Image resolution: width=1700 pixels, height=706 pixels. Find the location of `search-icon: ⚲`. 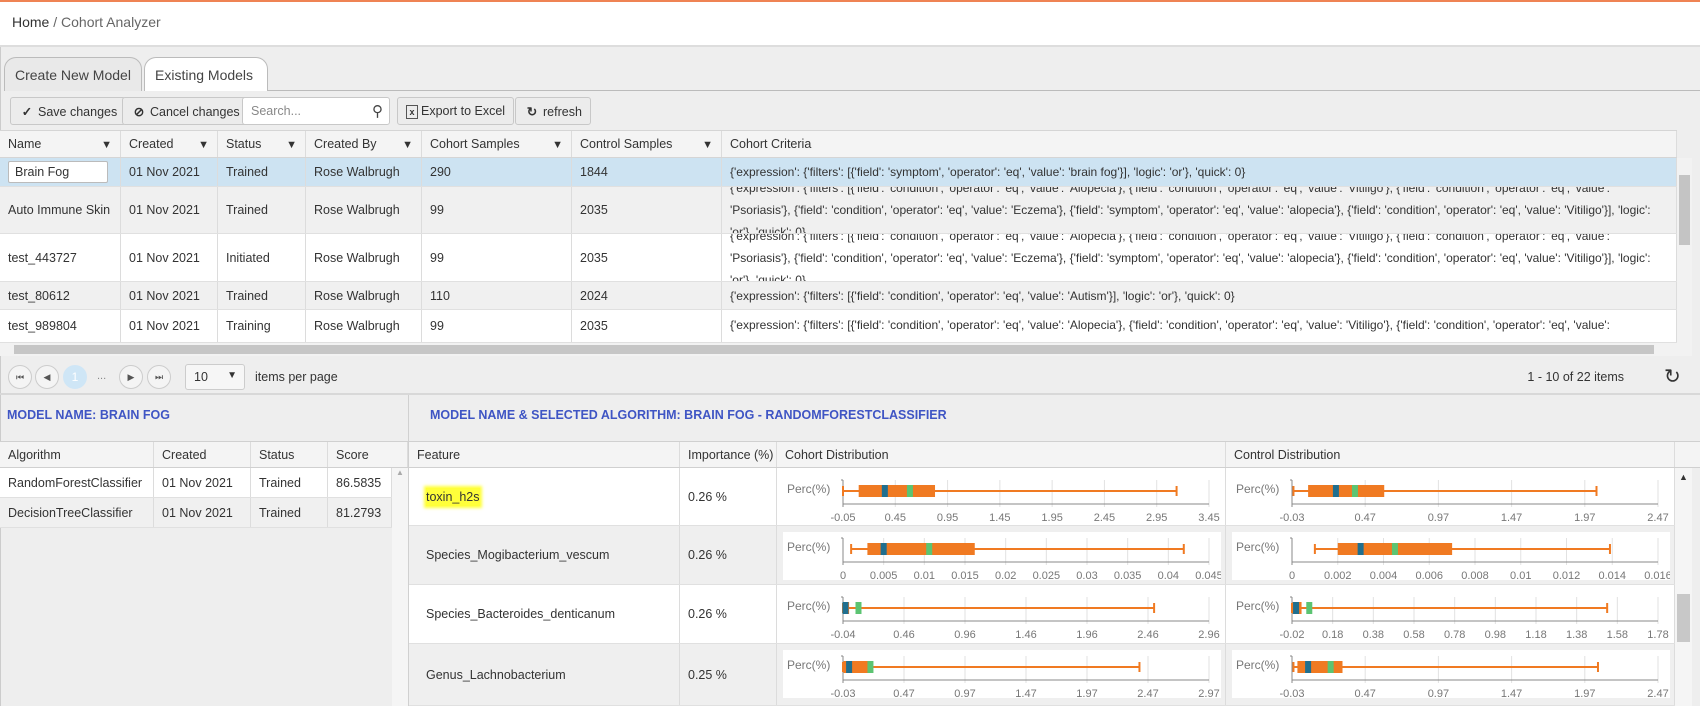

search-icon: ⚲ is located at coordinates (377, 111).